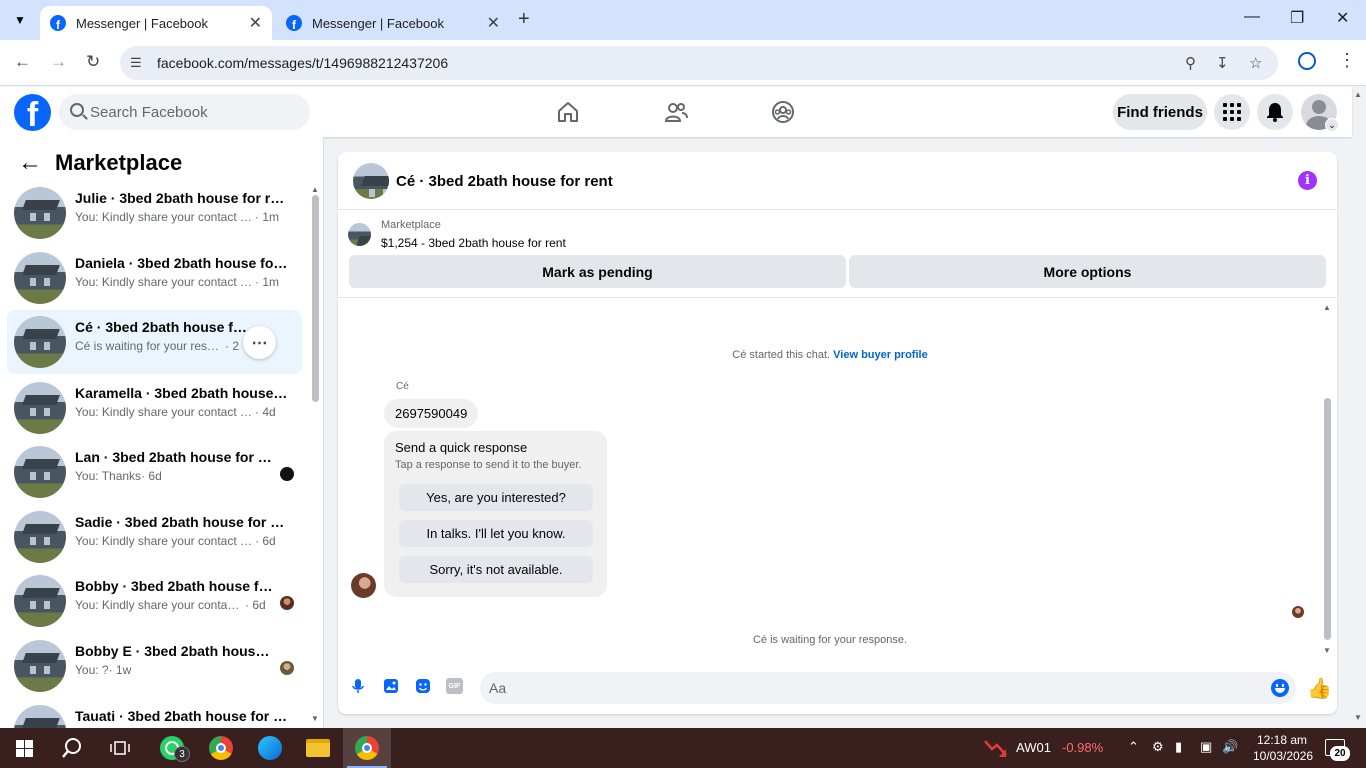  I want to click on tab-search-button: ▼, so click(20, 20).